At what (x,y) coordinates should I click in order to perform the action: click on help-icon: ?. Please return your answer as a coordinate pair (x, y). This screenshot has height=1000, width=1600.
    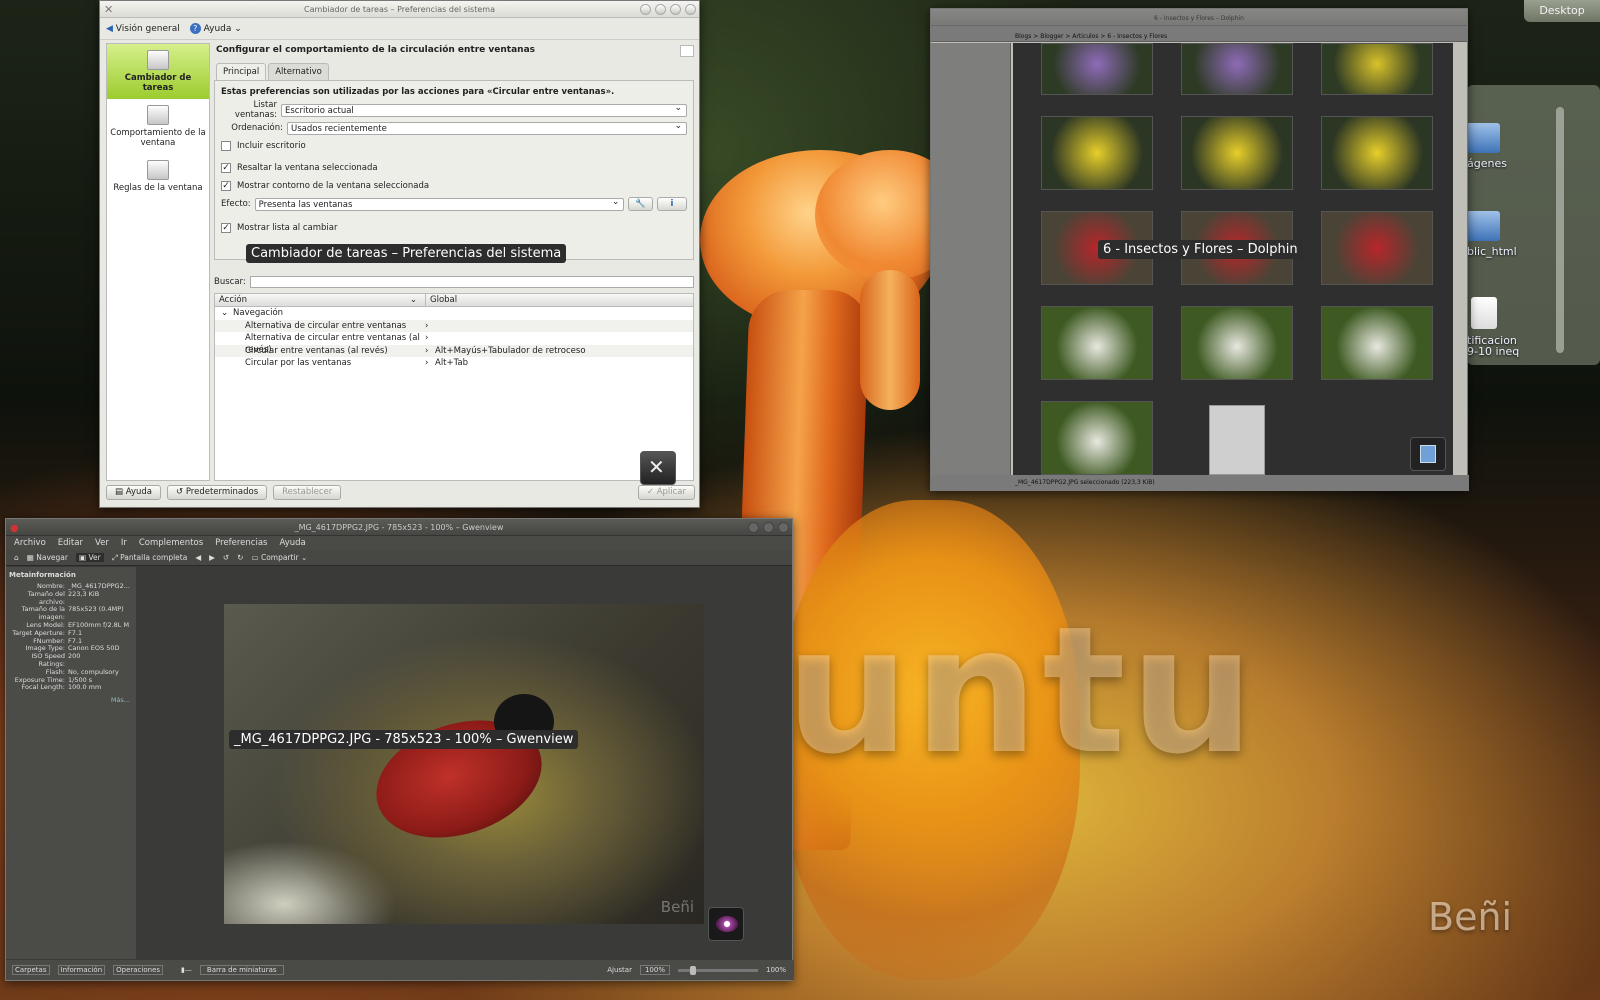
    Looking at the image, I should click on (195, 28).